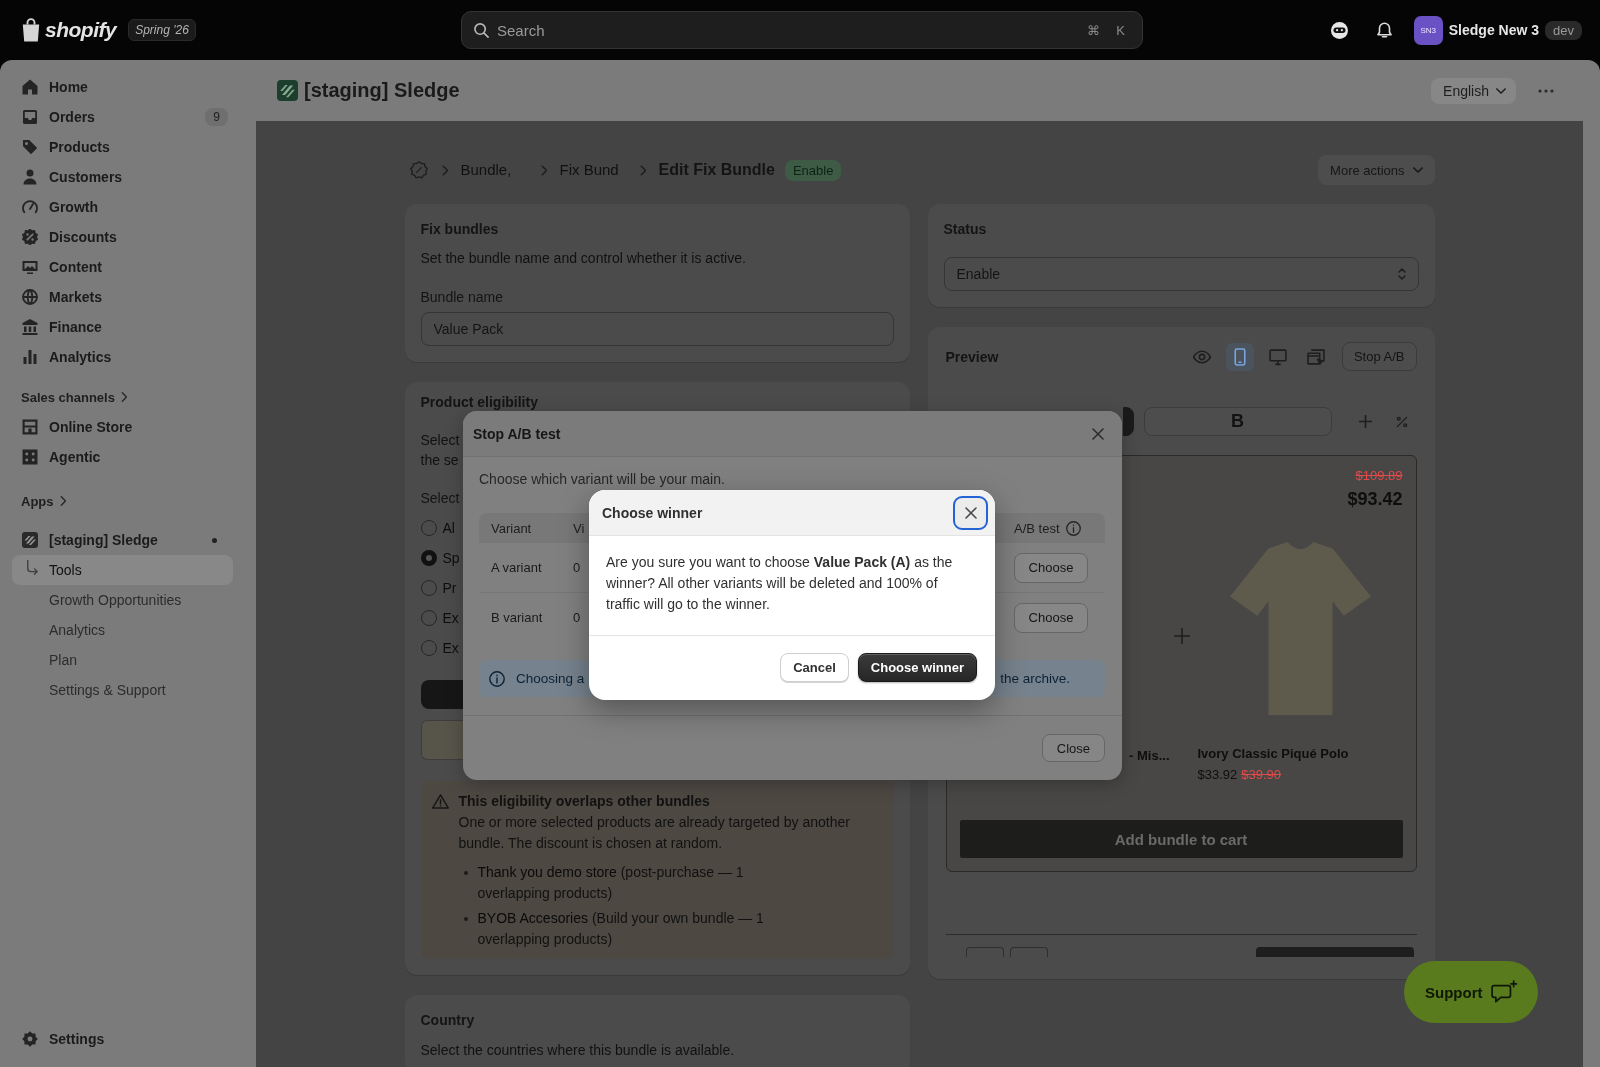 Image resolution: width=1600 pixels, height=1067 pixels. What do you see at coordinates (1379, 356) in the screenshot?
I see `stop-ab-button: Stop A/B` at bounding box center [1379, 356].